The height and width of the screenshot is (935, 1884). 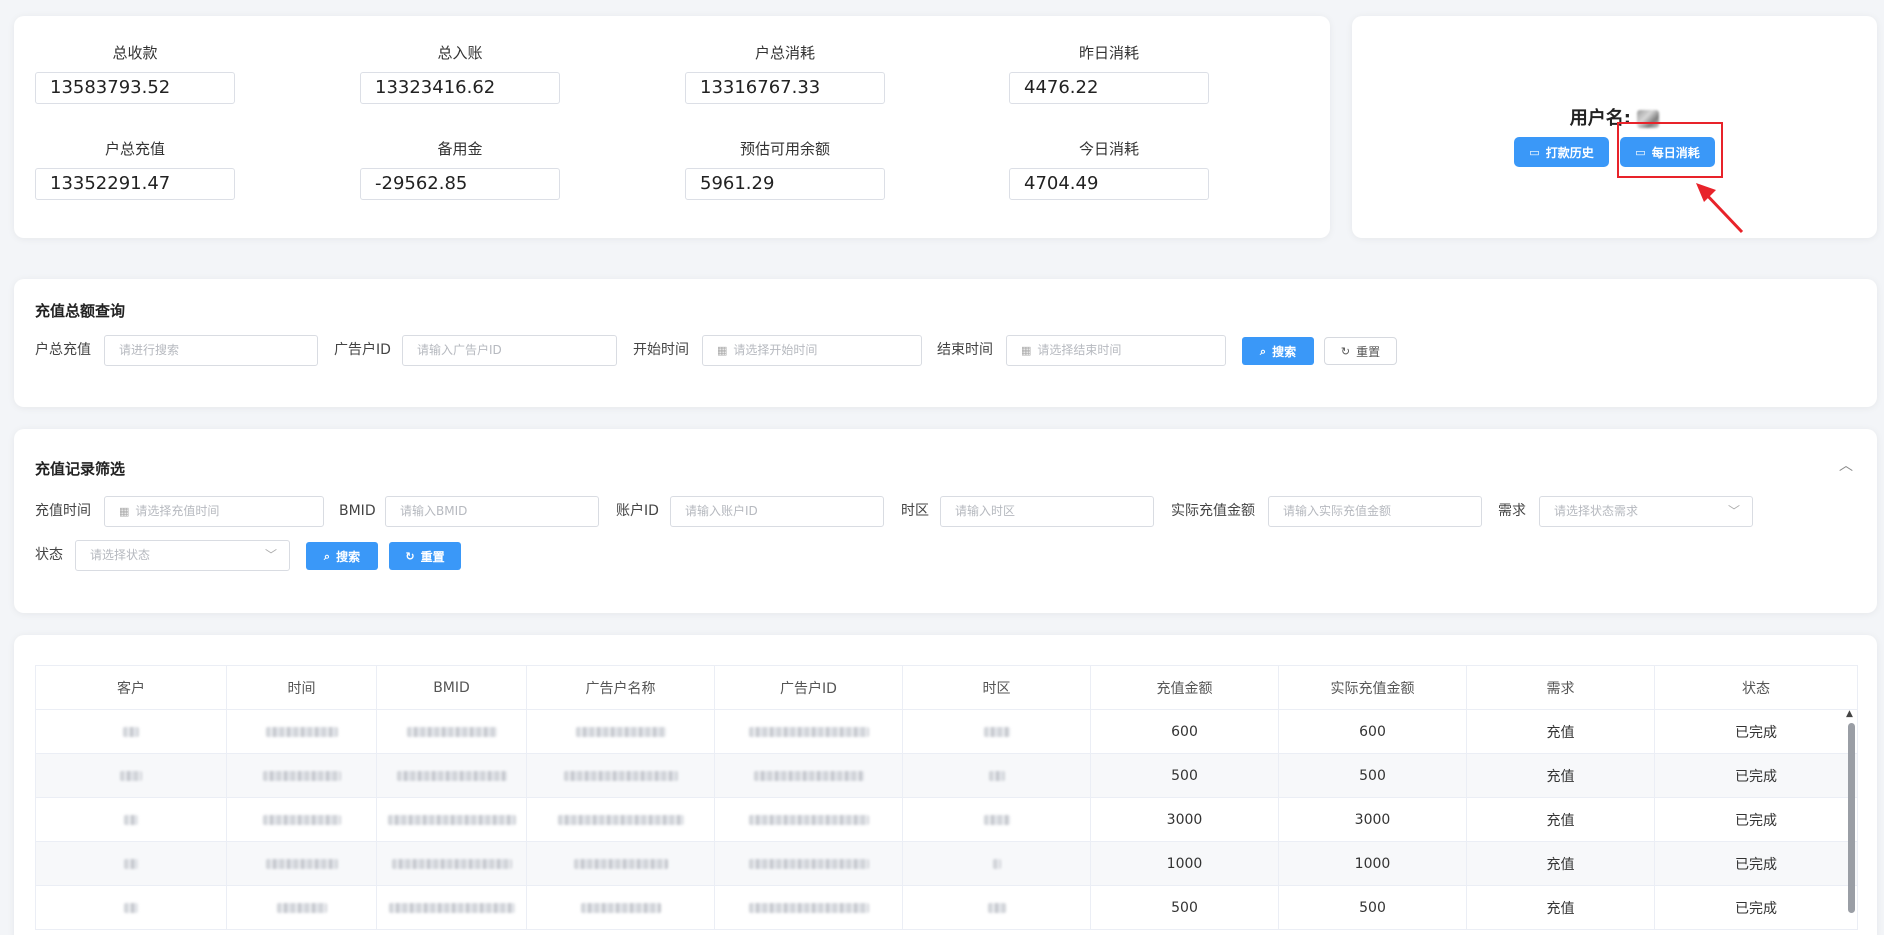 What do you see at coordinates (1337, 511) in the screenshot?
I see `placeholder: 请输入实际充值金额` at bounding box center [1337, 511].